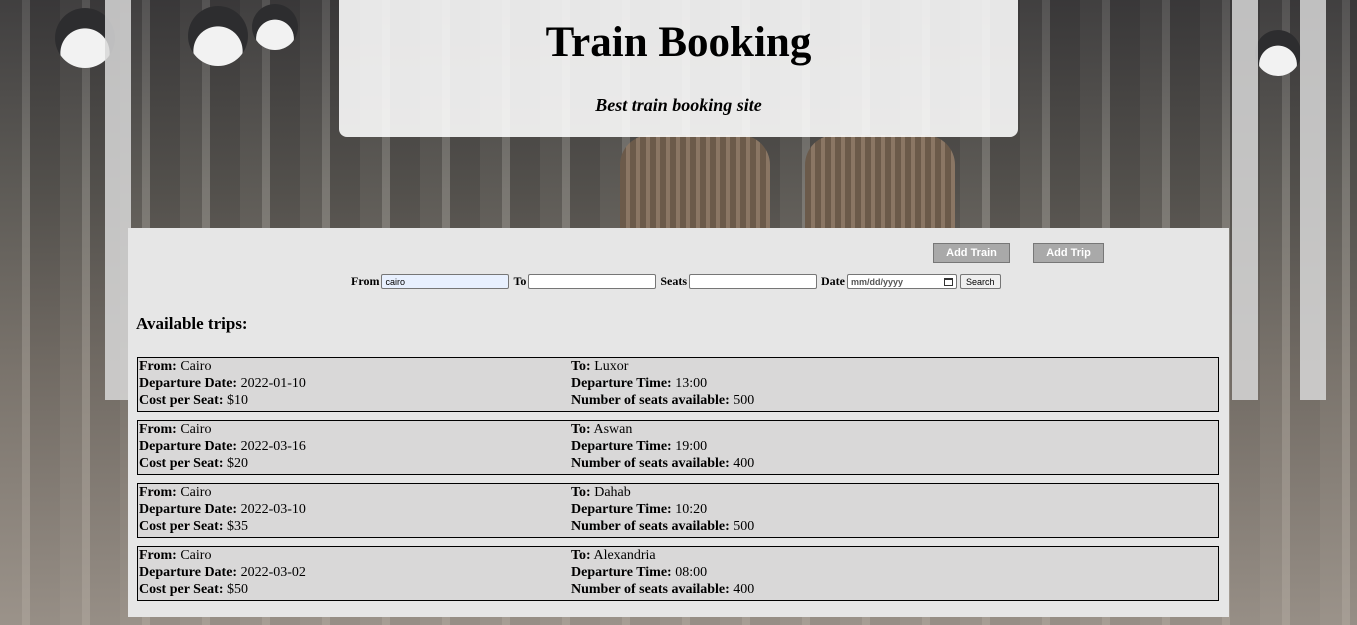 The height and width of the screenshot is (625, 1357). What do you see at coordinates (238, 526) in the screenshot?
I see `trip-cost-value: $35` at bounding box center [238, 526].